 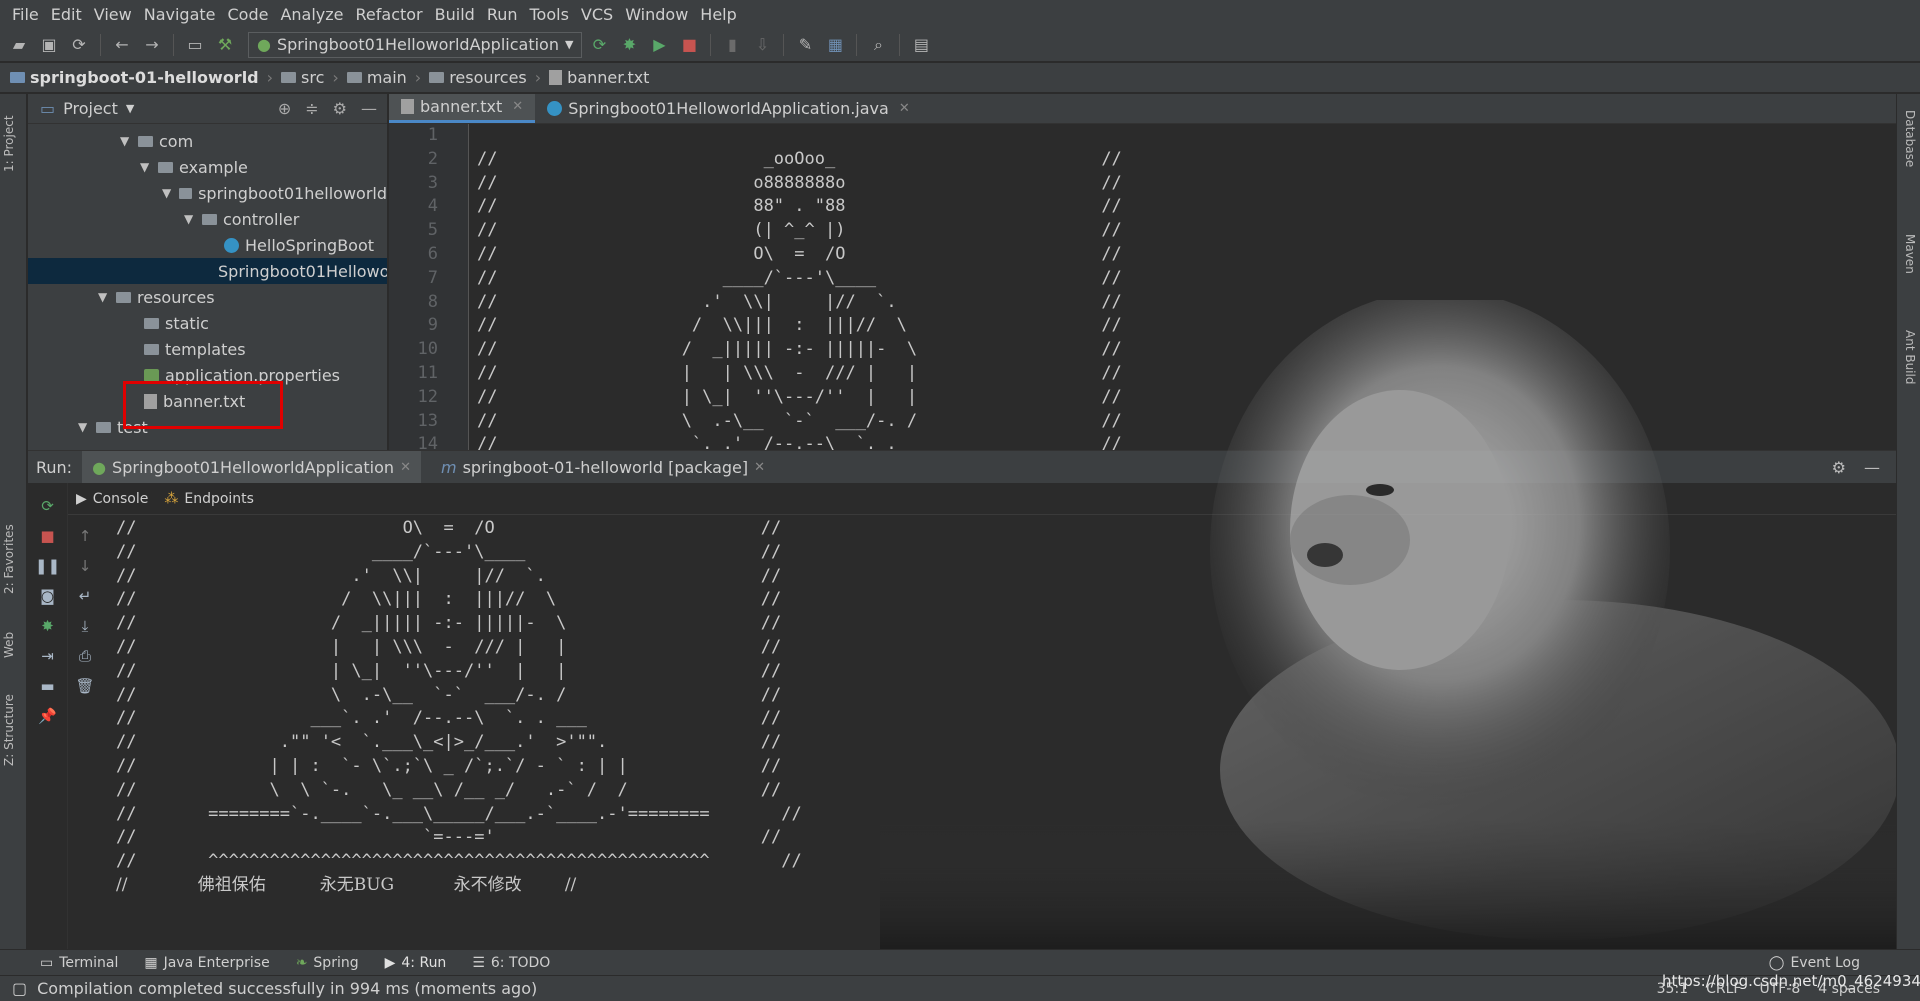 What do you see at coordinates (113, 14) in the screenshot?
I see `menu-view: View` at bounding box center [113, 14].